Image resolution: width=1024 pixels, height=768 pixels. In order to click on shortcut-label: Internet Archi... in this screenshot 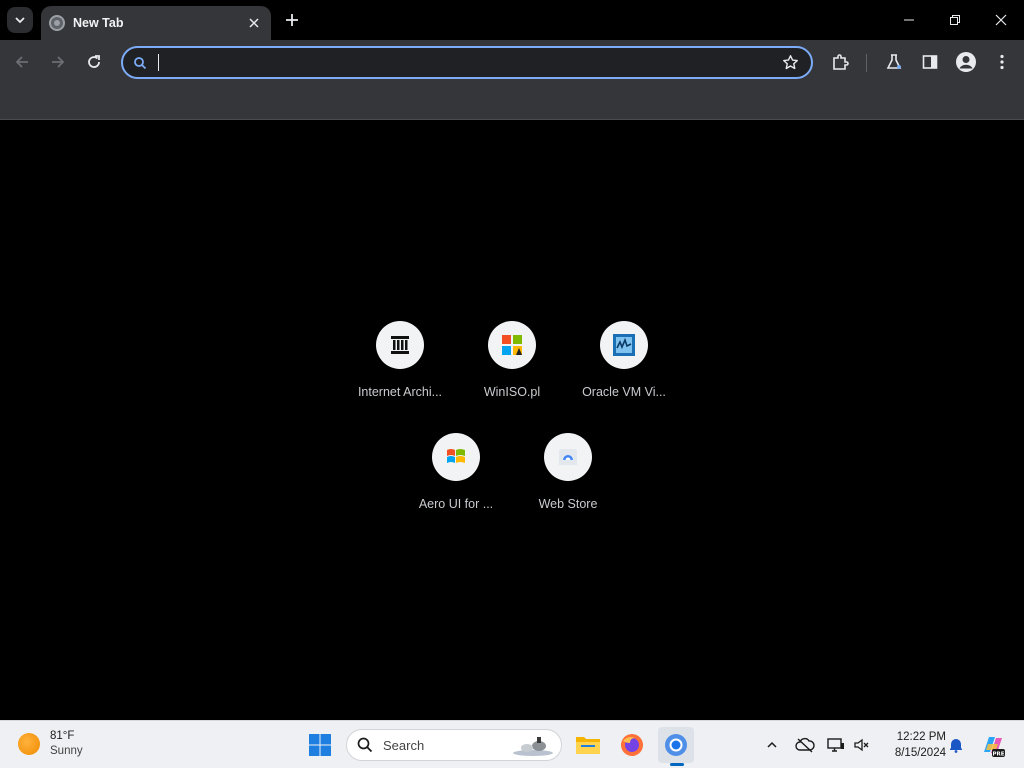, I will do `click(400, 392)`.